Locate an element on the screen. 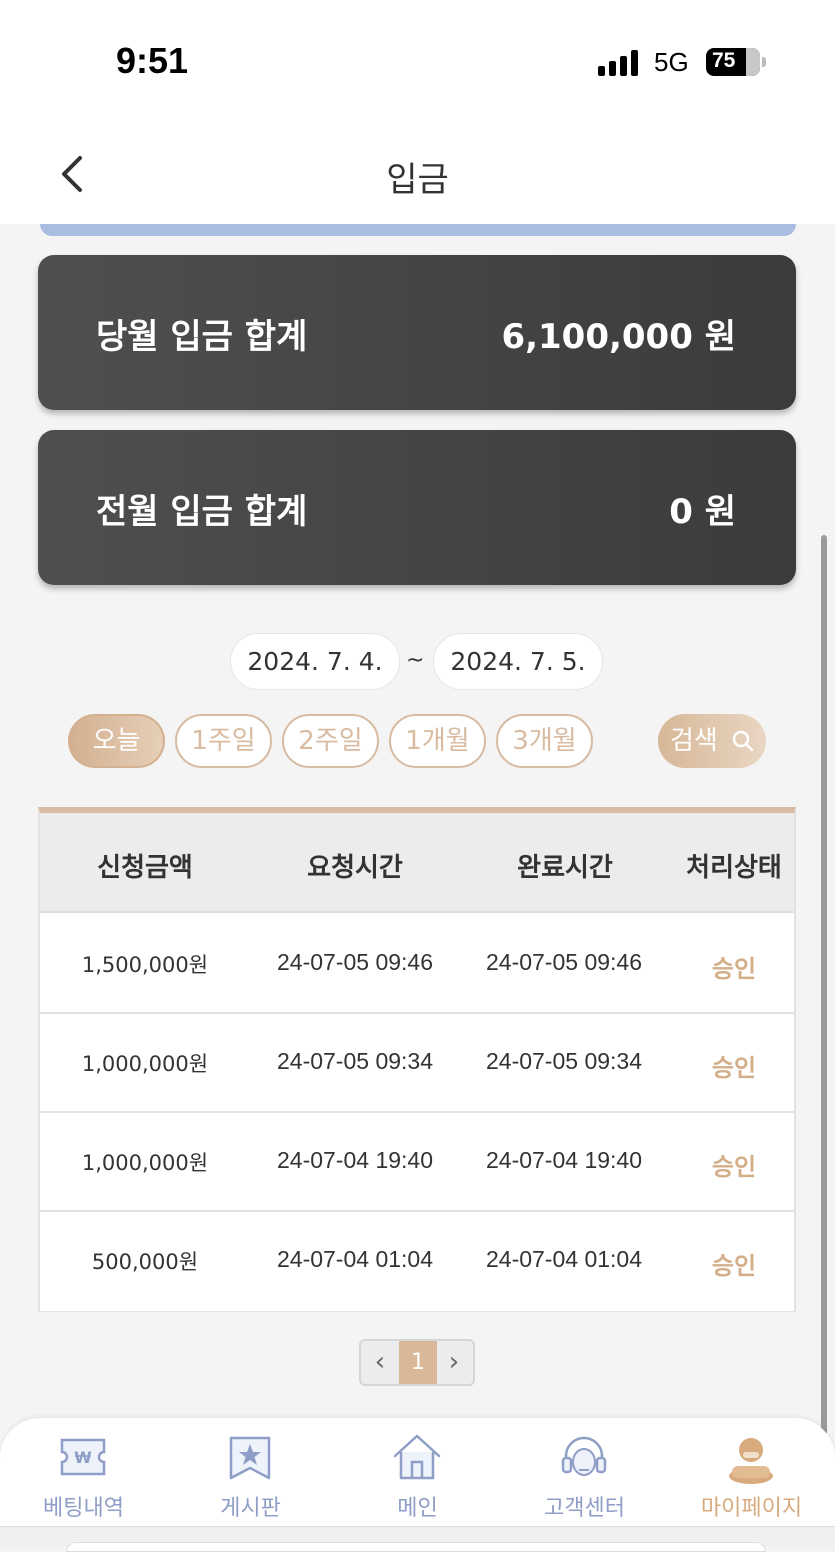  search-button: 검색 is located at coordinates (712, 741).